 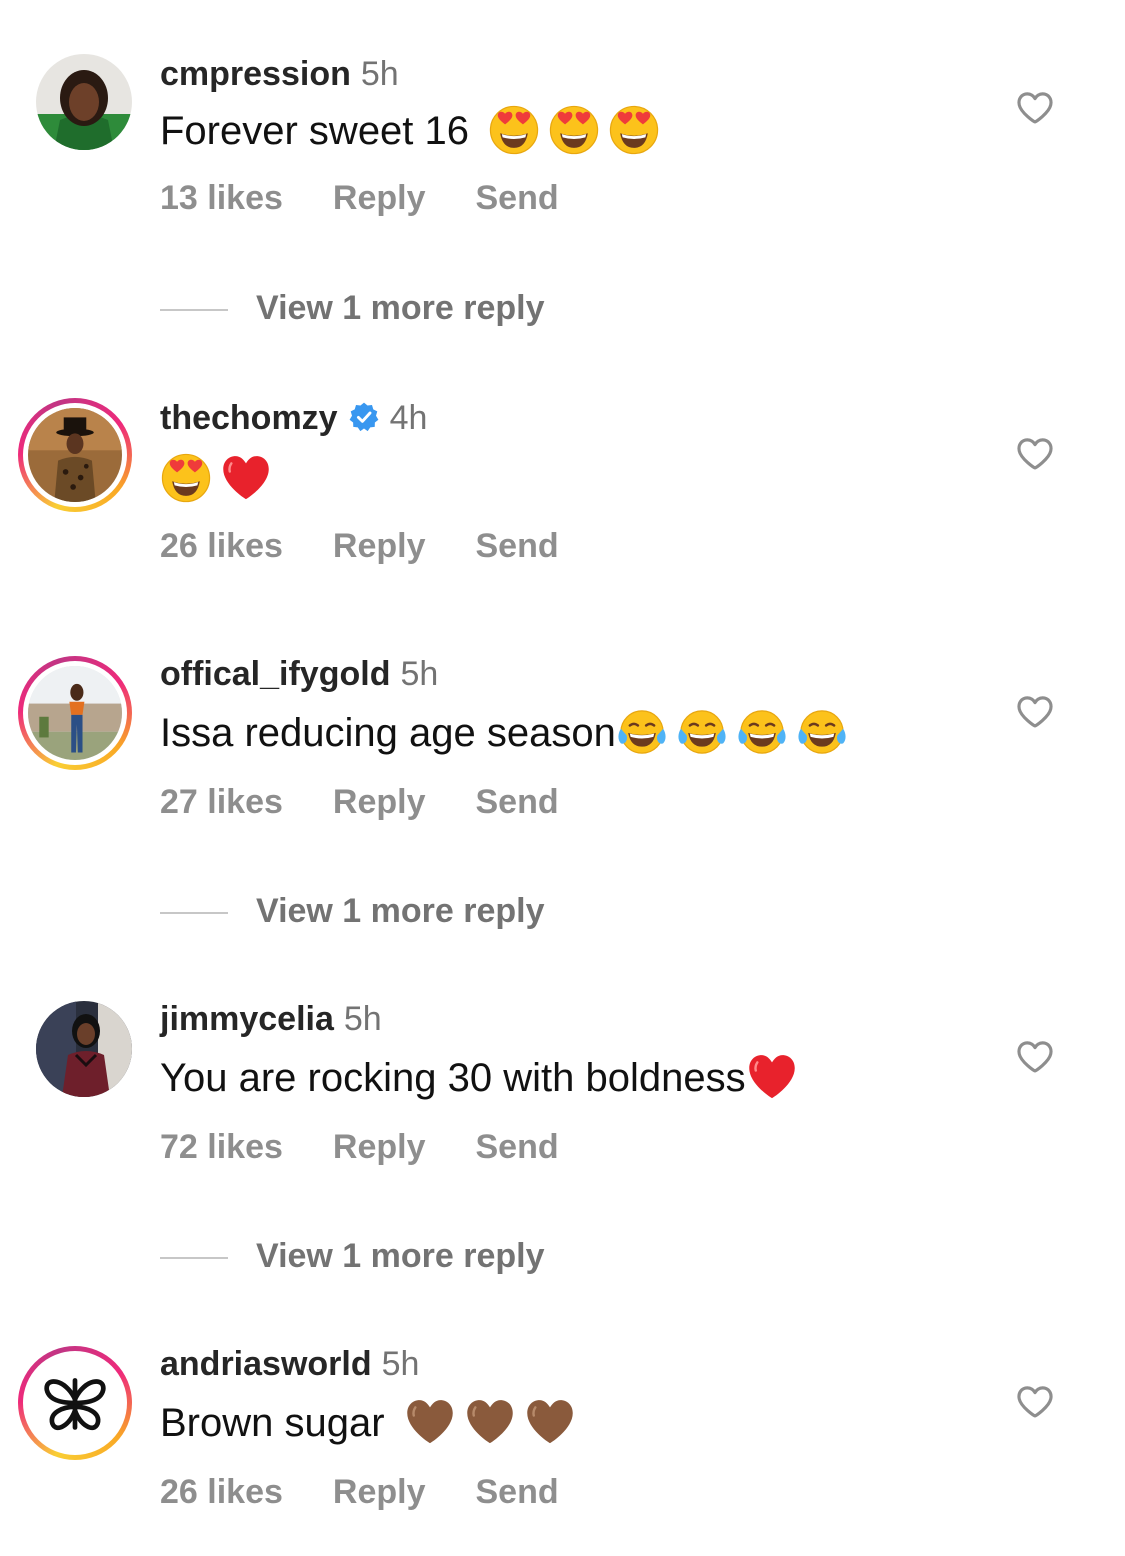 What do you see at coordinates (266, 1364) in the screenshot?
I see `username: andriasworld` at bounding box center [266, 1364].